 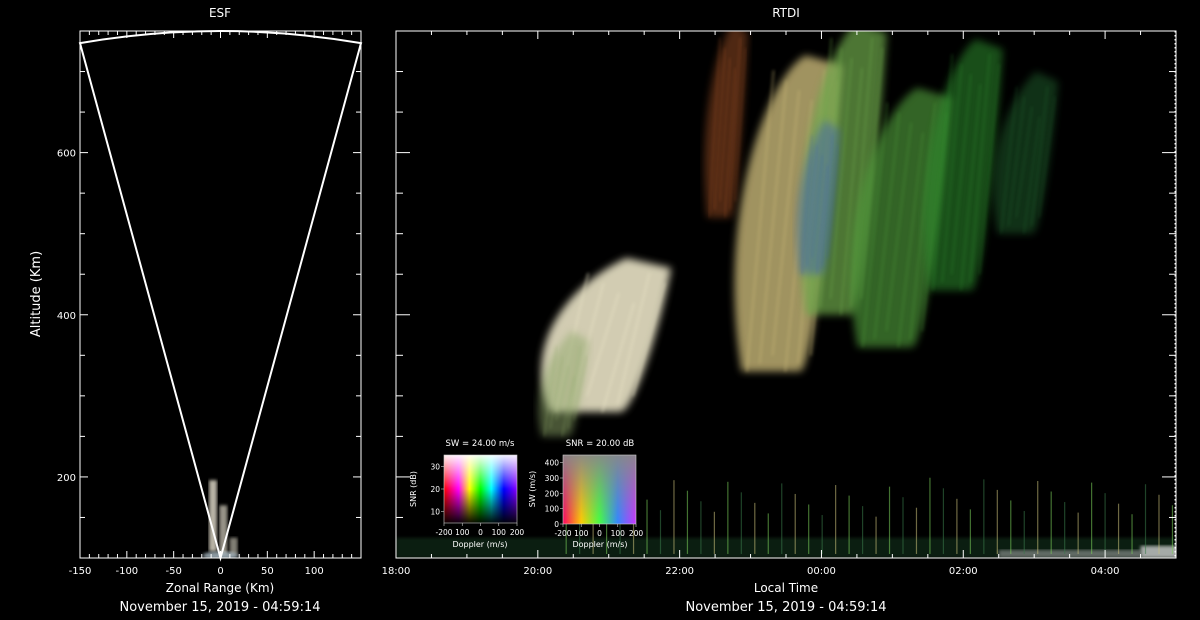 What do you see at coordinates (786, 13) in the screenshot?
I see `rtdi-title: RTDI` at bounding box center [786, 13].